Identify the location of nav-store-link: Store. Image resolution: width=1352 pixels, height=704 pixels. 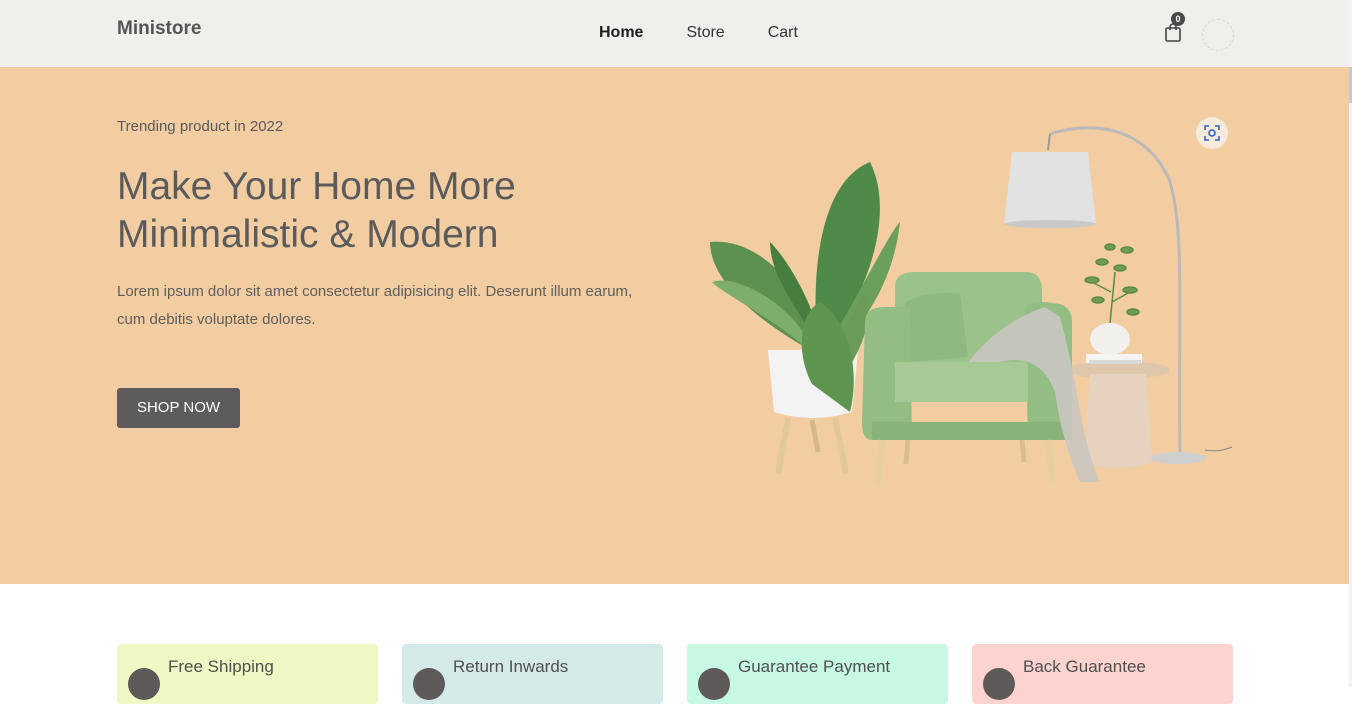
(705, 33).